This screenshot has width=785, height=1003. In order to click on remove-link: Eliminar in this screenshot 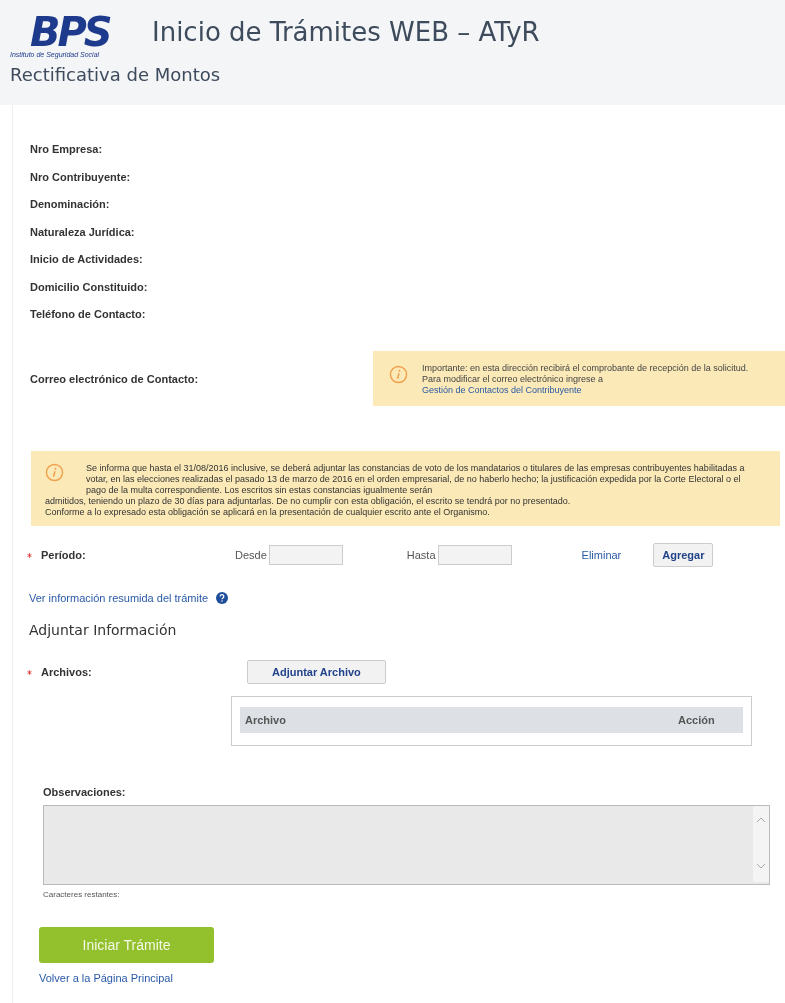, I will do `click(601, 555)`.